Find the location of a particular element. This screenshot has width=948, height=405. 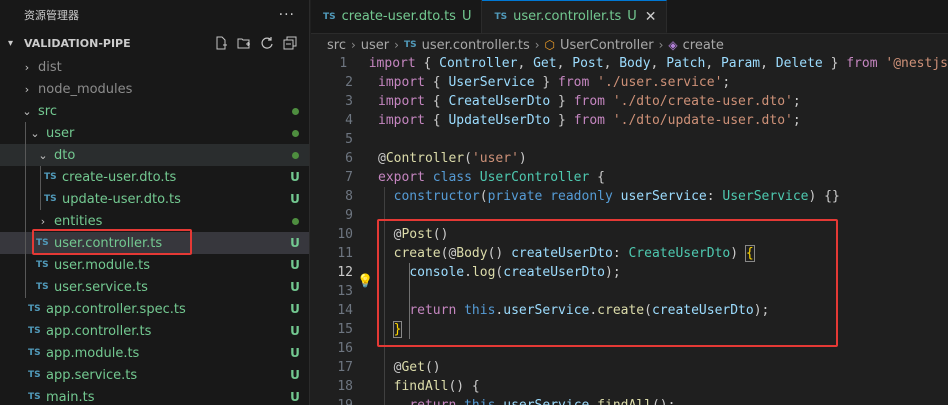

more-actions-icon: ··· is located at coordinates (287, 15).